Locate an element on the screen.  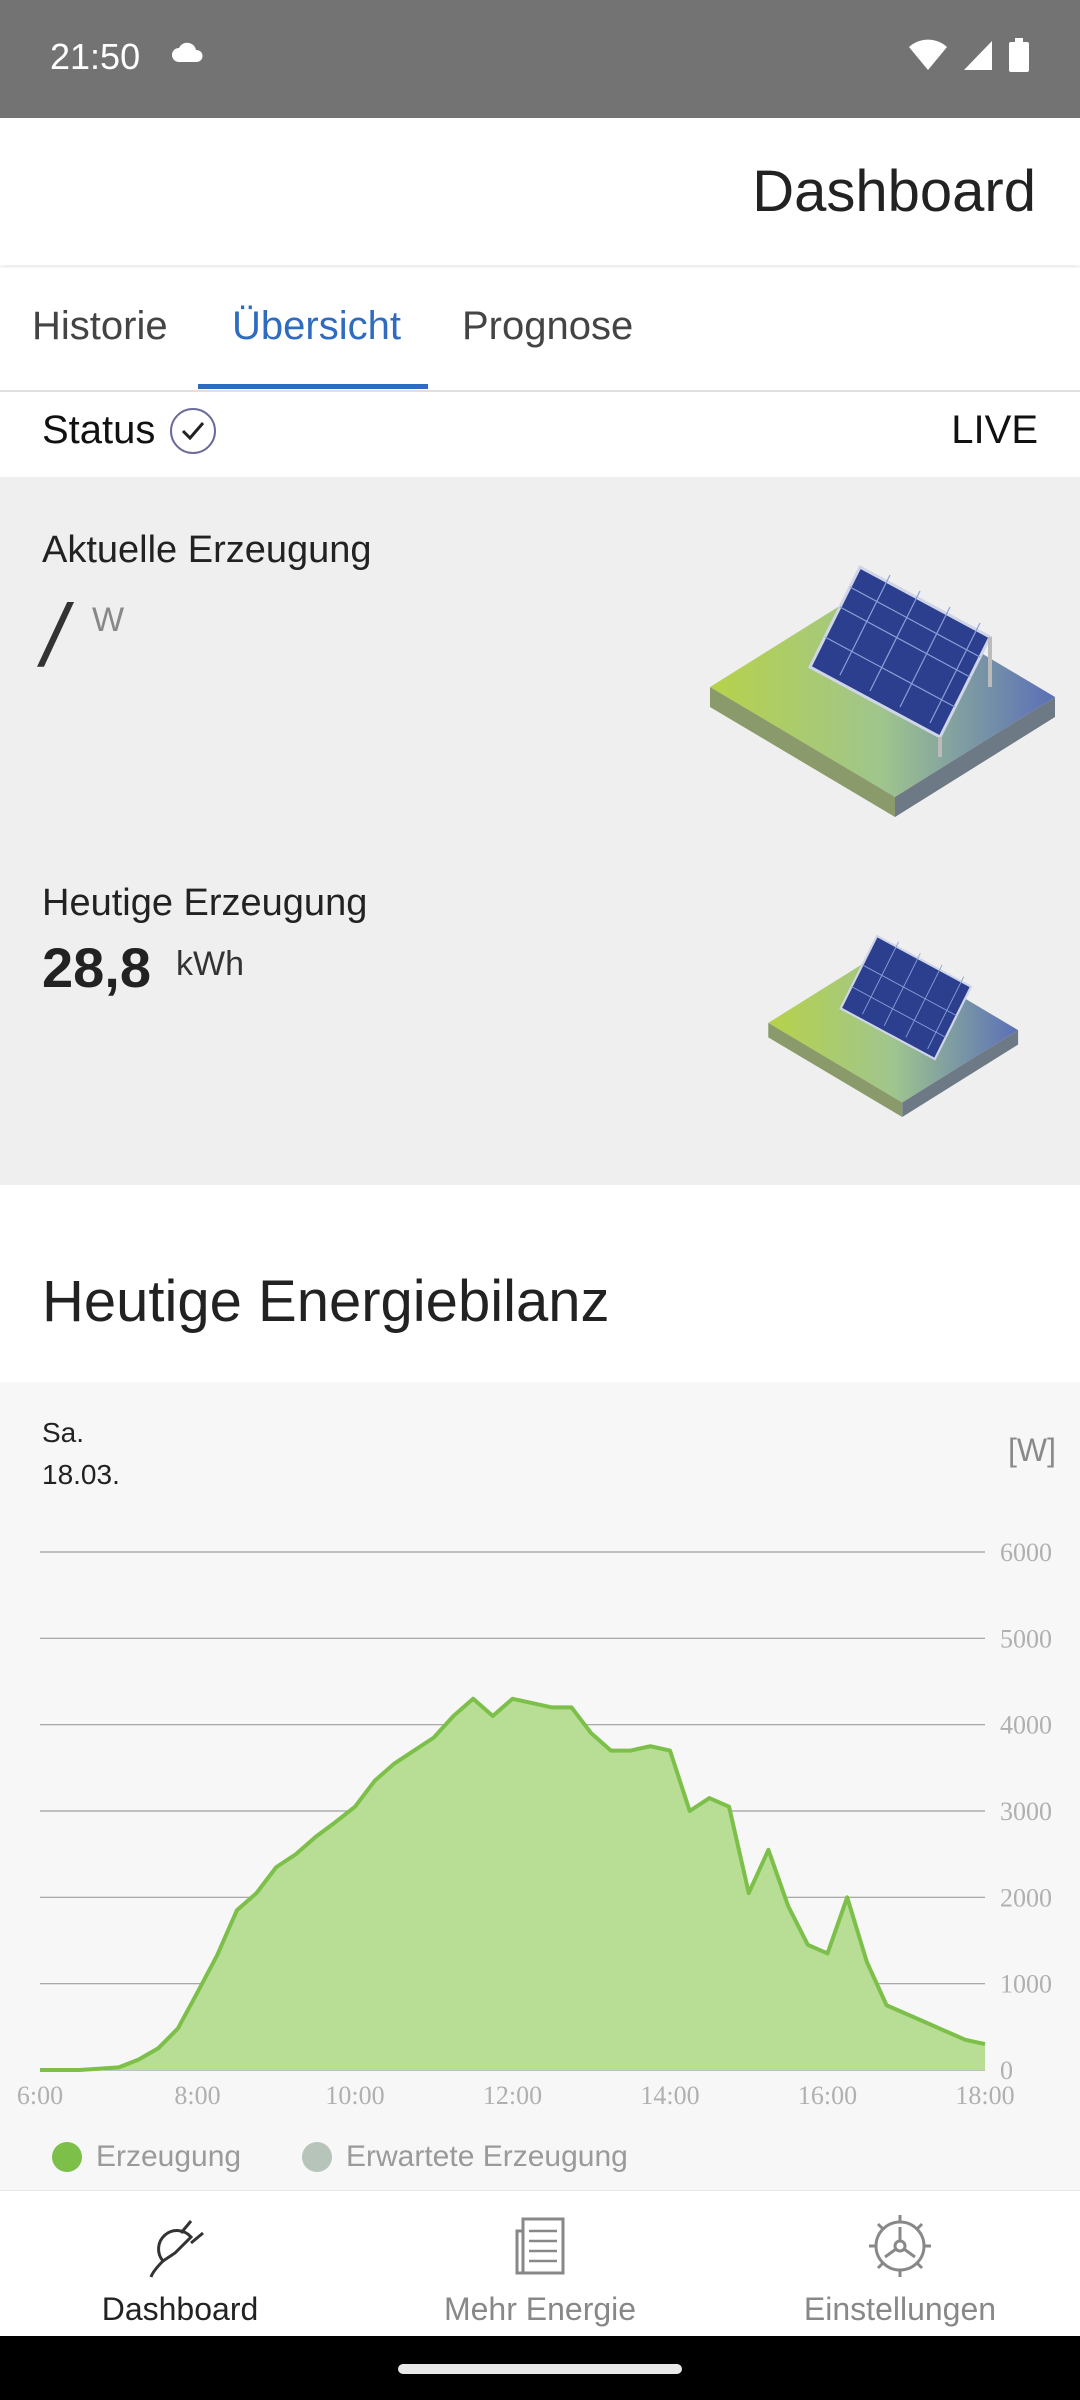
current-generation-label: Aktuelle Erzeugung is located at coordinates (207, 550).